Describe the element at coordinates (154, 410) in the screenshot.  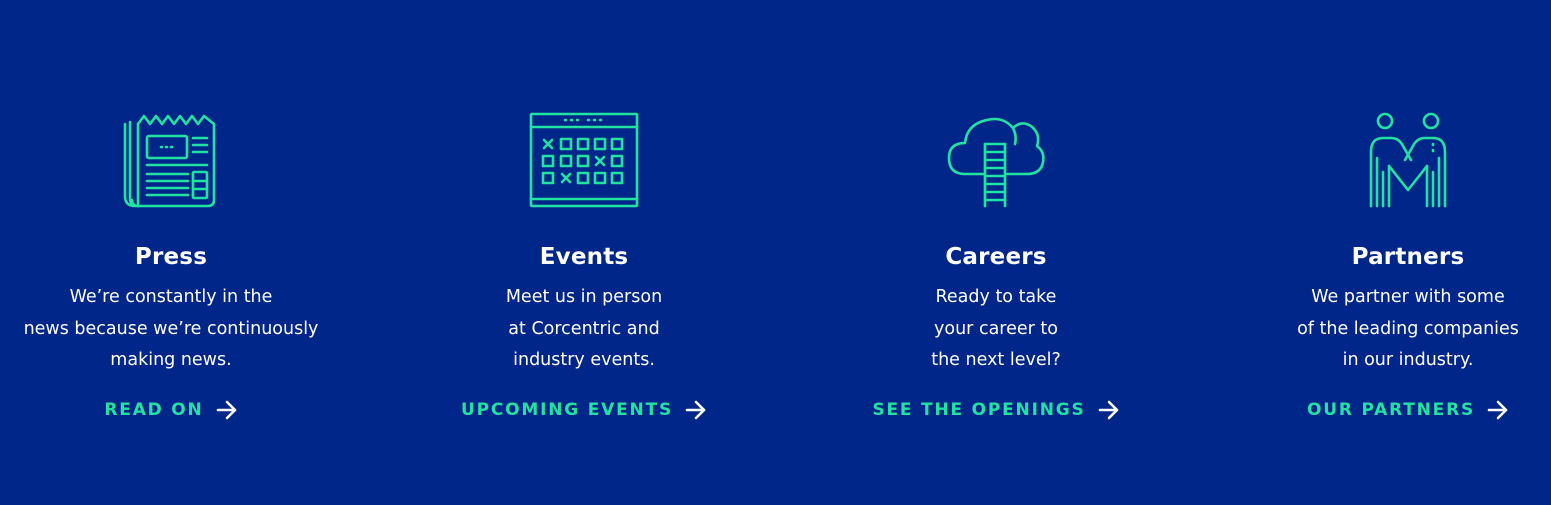
I see `cta-label: READ ON` at that location.